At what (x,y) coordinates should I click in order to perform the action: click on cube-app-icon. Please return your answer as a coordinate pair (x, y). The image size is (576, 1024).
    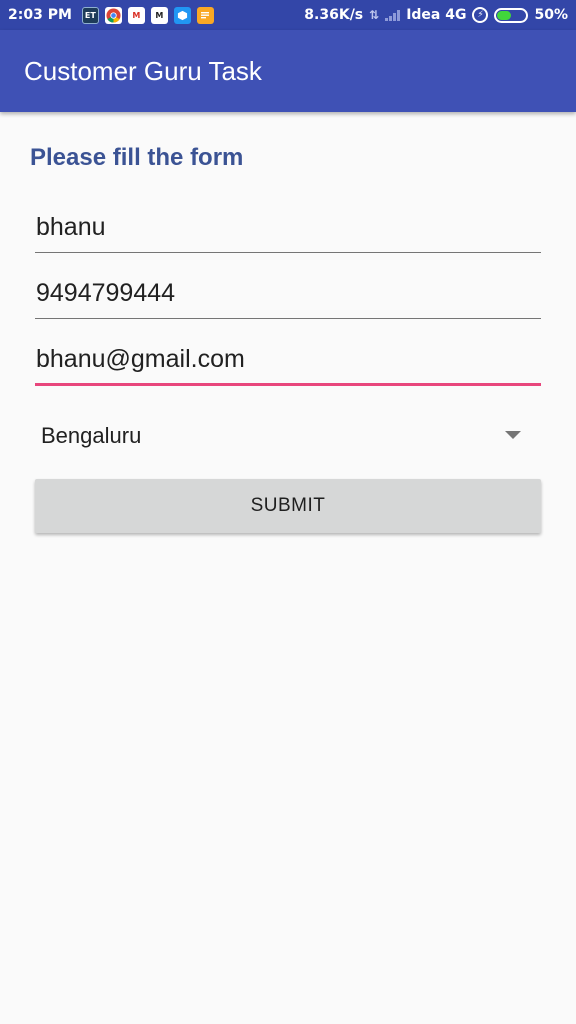
    Looking at the image, I should click on (182, 15).